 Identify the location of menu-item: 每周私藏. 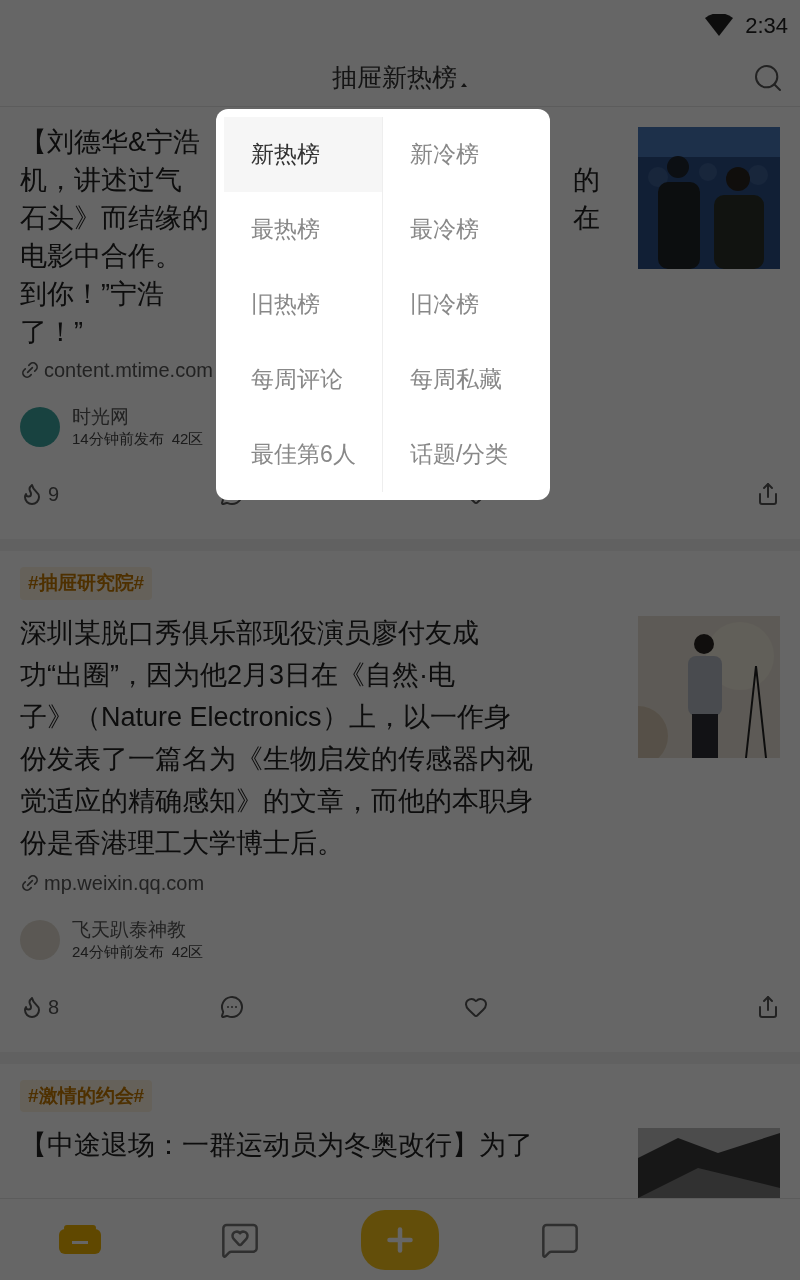
(462, 379).